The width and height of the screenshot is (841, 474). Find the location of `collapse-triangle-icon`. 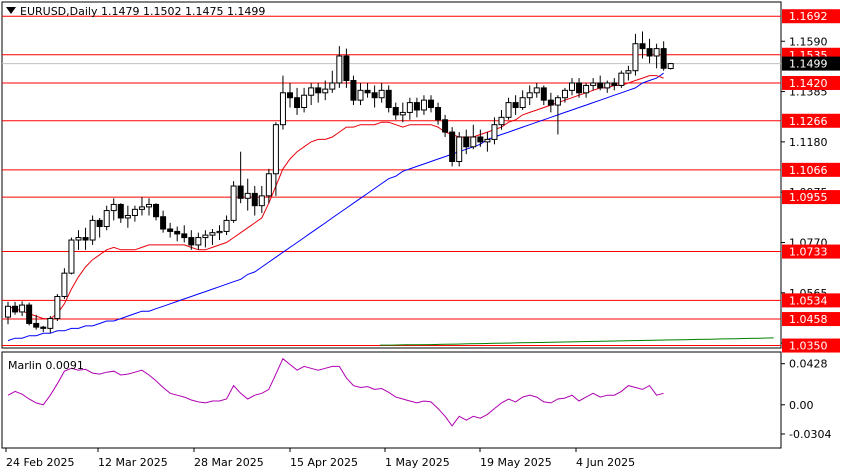

collapse-triangle-icon is located at coordinates (11, 10).